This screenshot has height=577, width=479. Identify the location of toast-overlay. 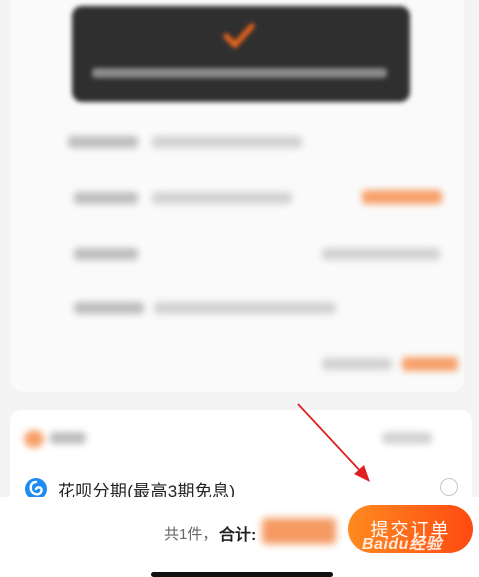
(241, 54).